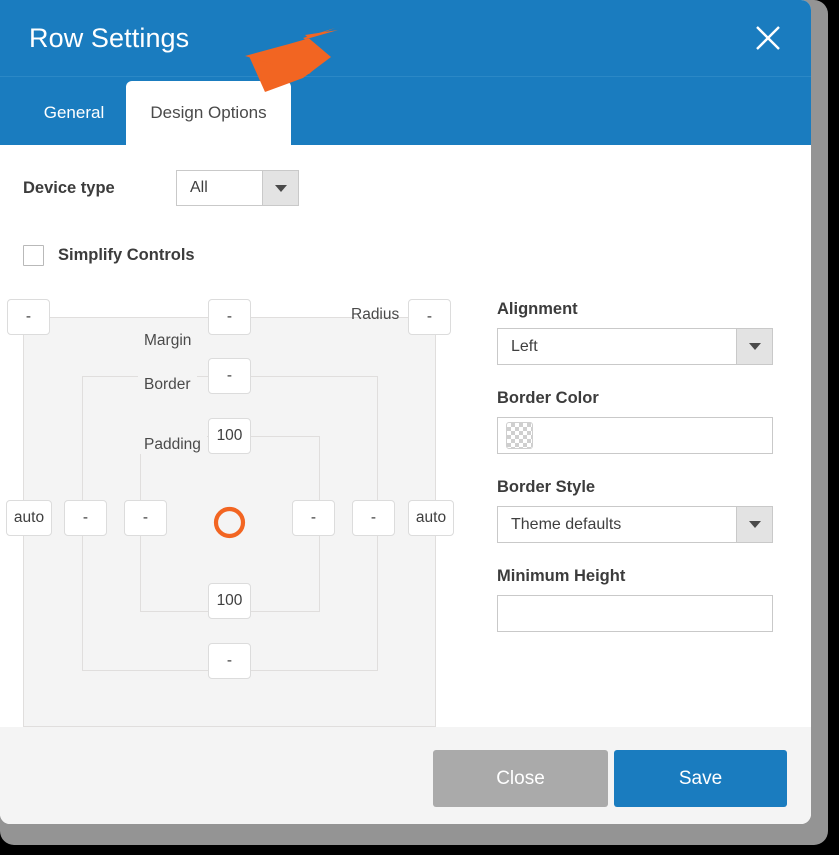 This screenshot has width=839, height=855. What do you see at coordinates (168, 340) in the screenshot?
I see `margin-label: Margin` at bounding box center [168, 340].